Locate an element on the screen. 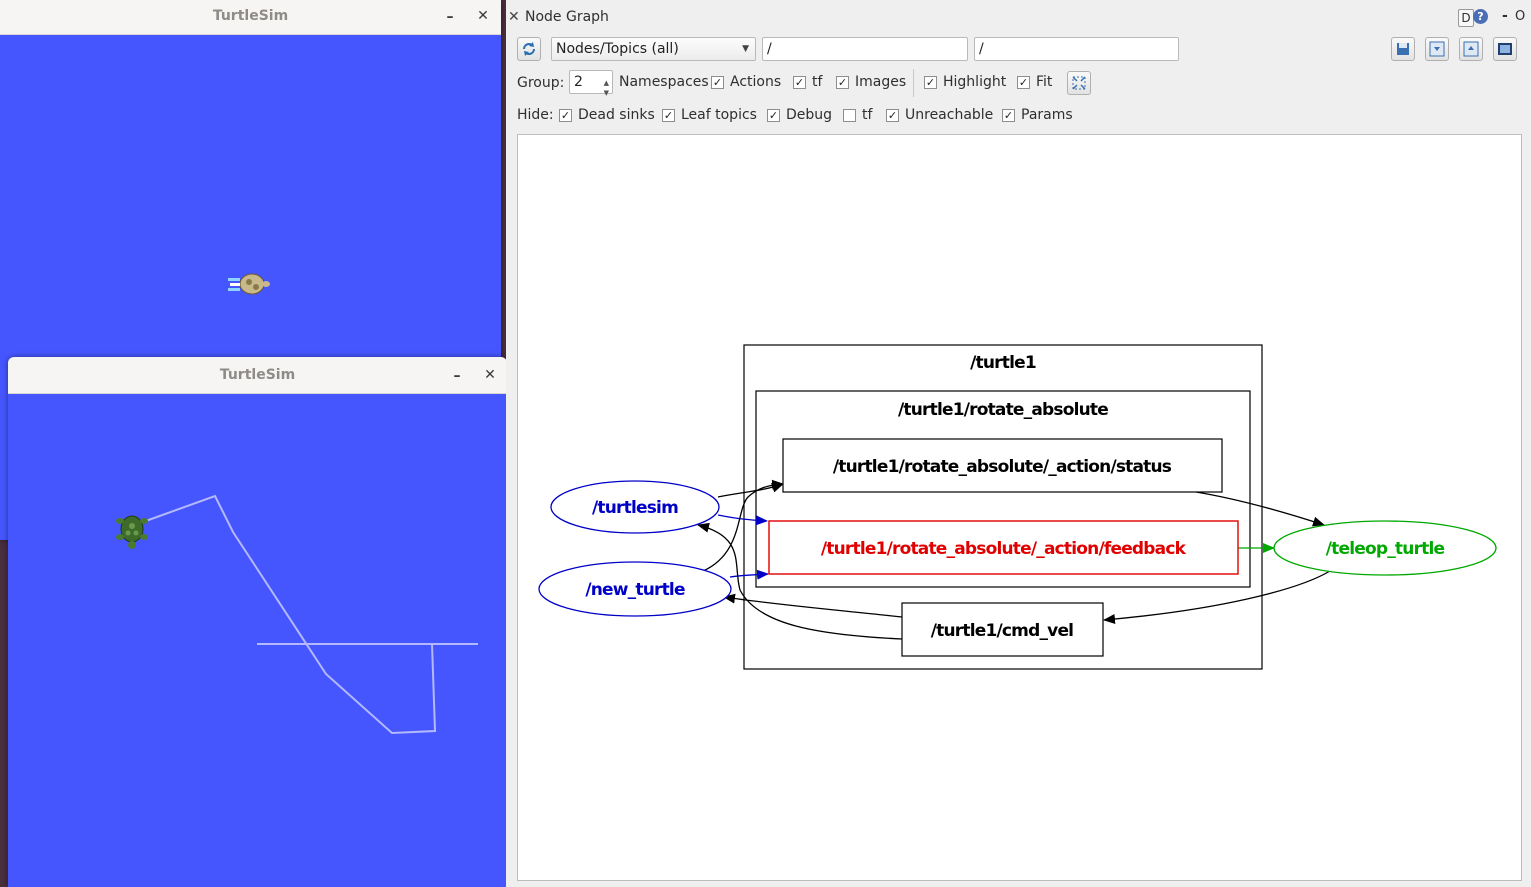 This screenshot has width=1531, height=887. fit-label: Fit is located at coordinates (1044, 82).